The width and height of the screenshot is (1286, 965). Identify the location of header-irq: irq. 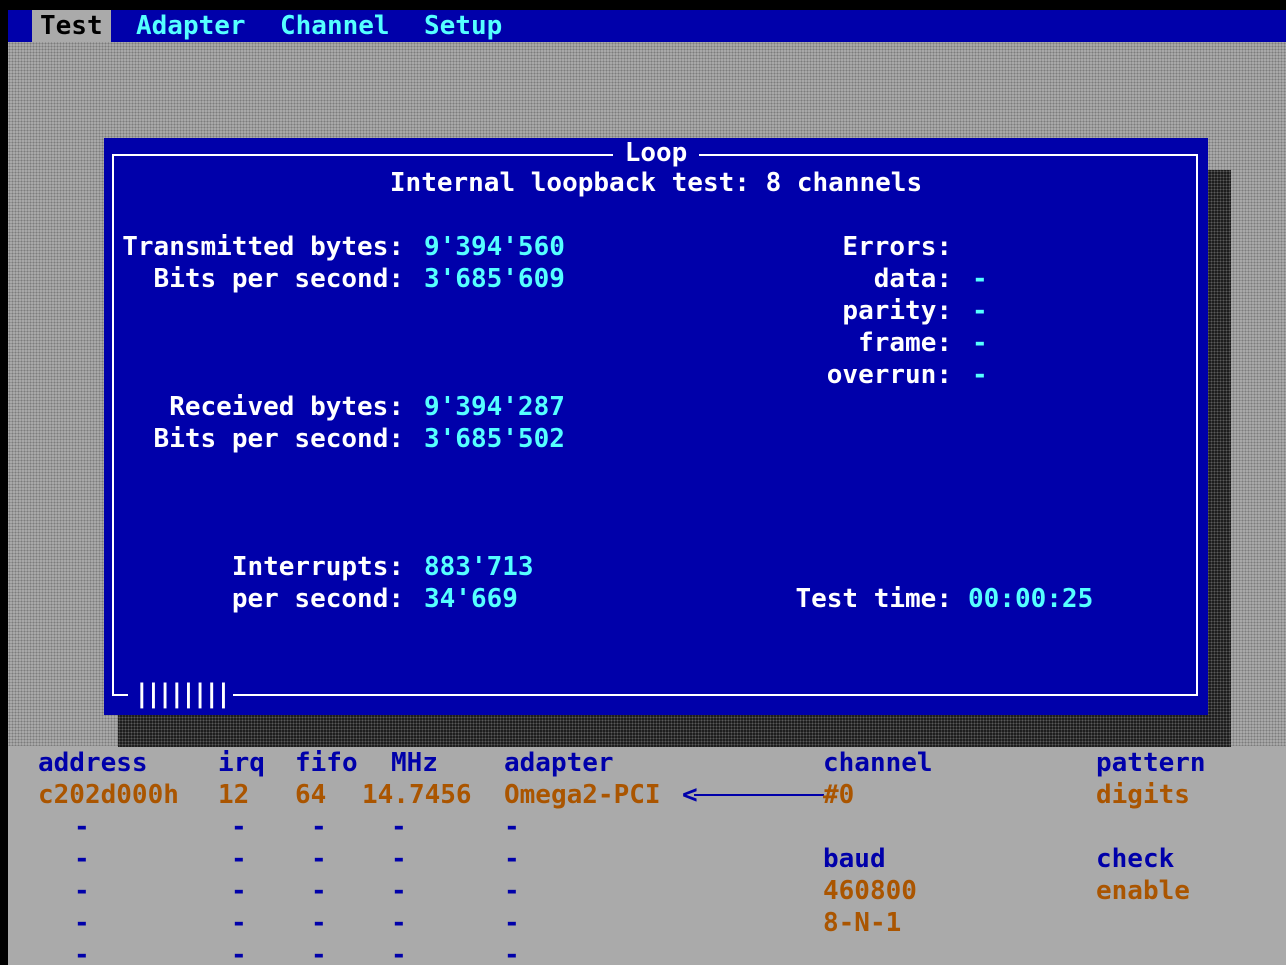
(241, 763).